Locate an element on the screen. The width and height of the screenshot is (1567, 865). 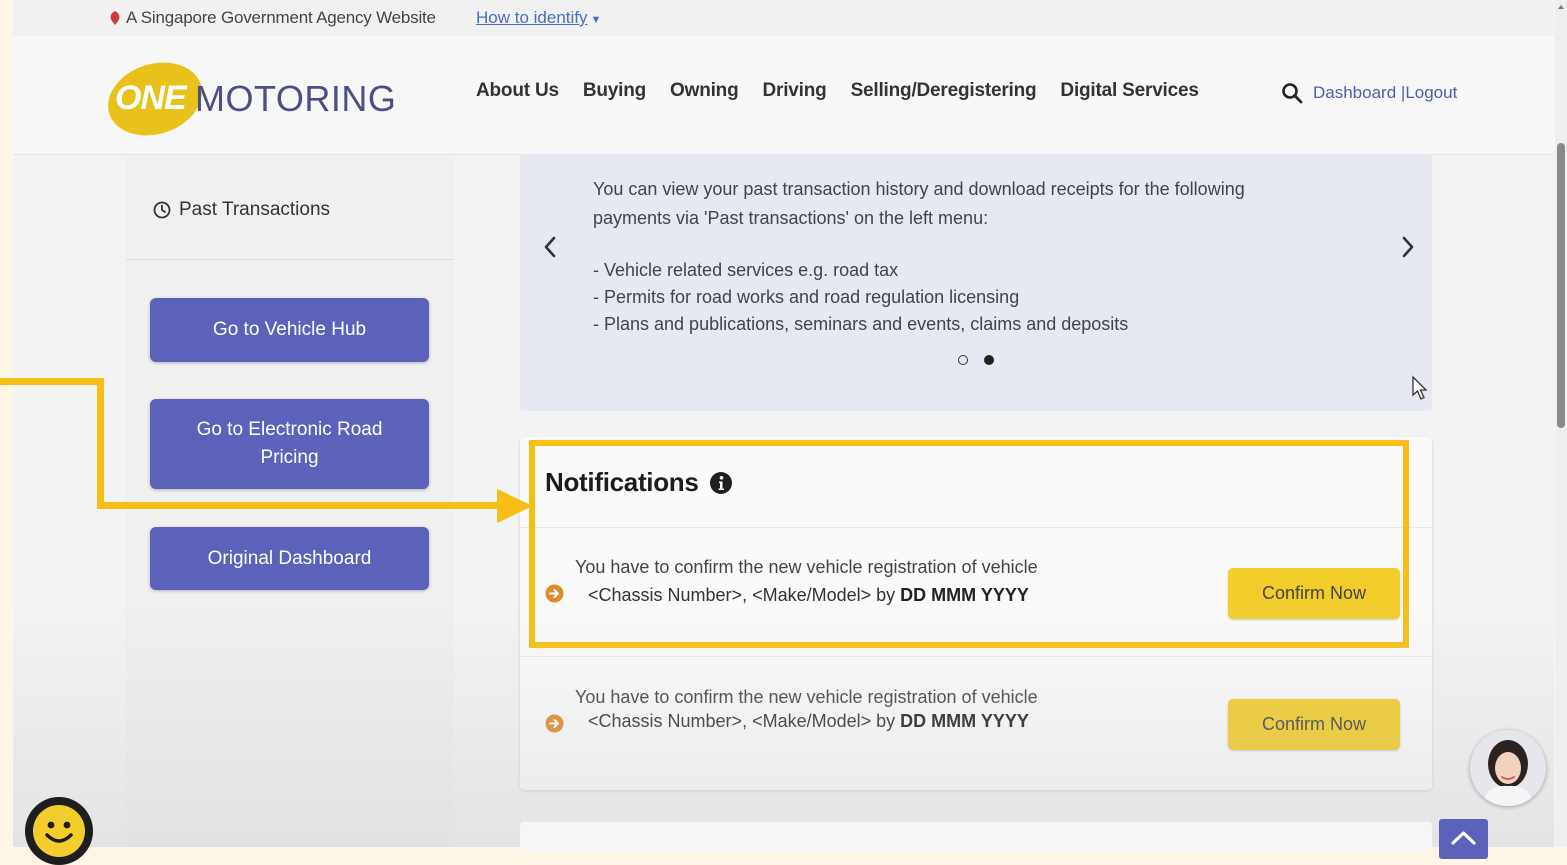
sidebar-item-label: Past Transactions is located at coordinates (255, 209).